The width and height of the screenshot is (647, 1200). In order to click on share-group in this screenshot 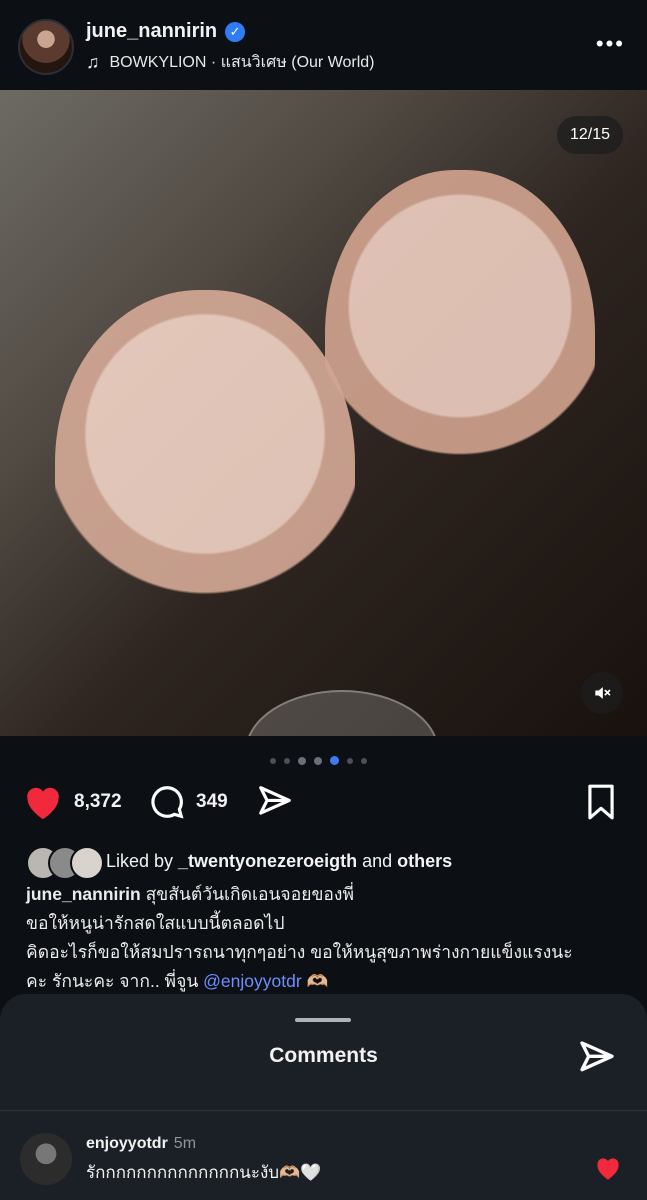, I will do `click(275, 802)`.